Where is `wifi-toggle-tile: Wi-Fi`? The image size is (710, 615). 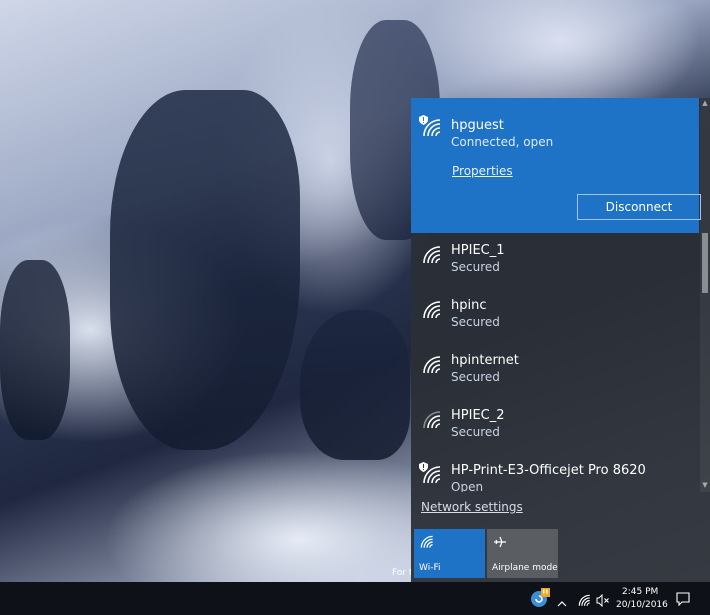
wifi-toggle-tile: Wi-Fi is located at coordinates (449, 553).